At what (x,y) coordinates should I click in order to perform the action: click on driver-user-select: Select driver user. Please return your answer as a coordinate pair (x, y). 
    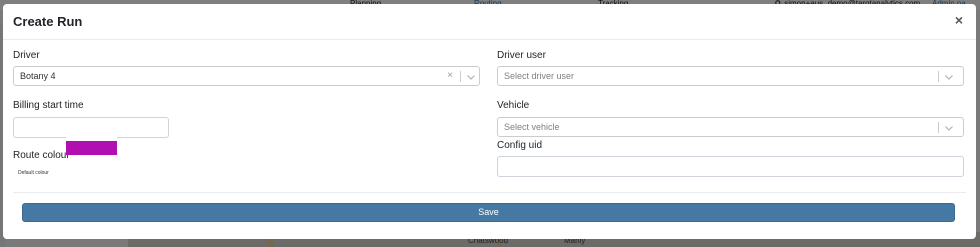
    Looking at the image, I should click on (730, 76).